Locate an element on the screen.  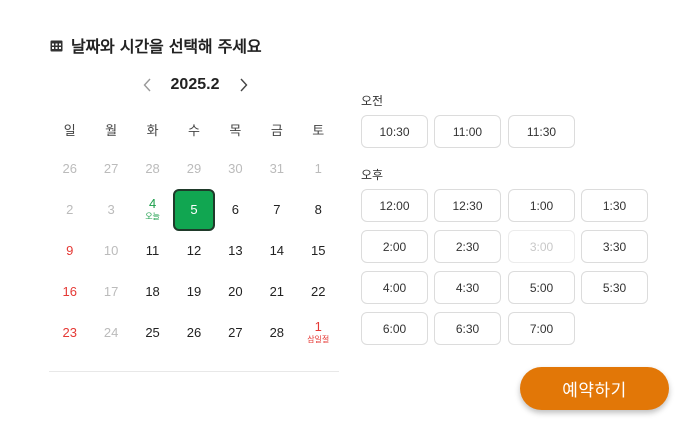
day-caption: 오늘 is located at coordinates (152, 216).